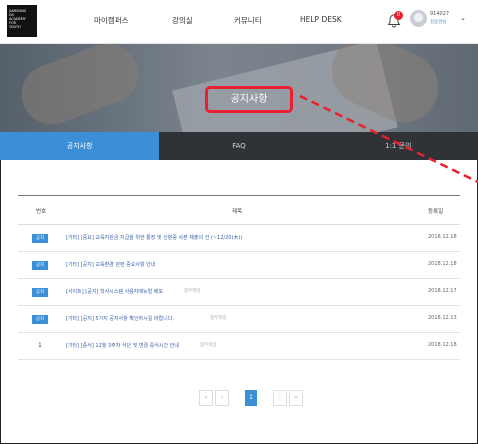  What do you see at coordinates (442, 291) in the screenshot?
I see `post-date: 2018.12.17` at bounding box center [442, 291].